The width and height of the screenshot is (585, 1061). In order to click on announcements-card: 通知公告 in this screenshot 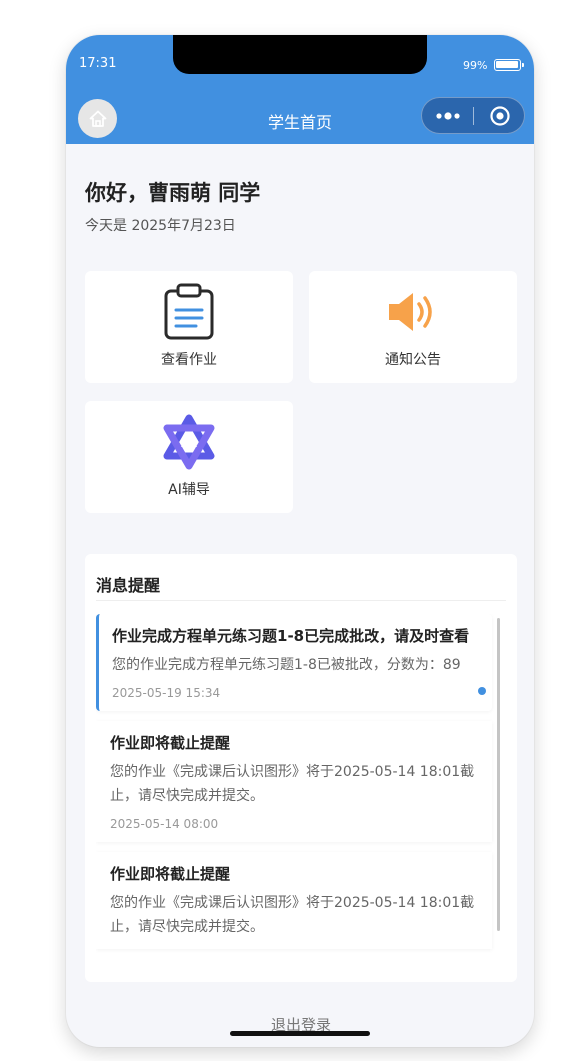, I will do `click(413, 327)`.